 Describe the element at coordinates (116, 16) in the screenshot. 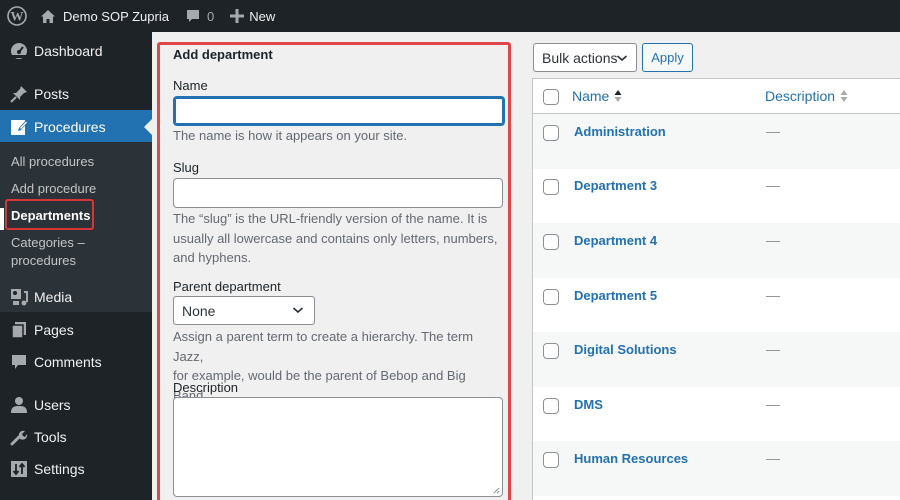

I see `site-name: Demo SOP Zupria` at that location.